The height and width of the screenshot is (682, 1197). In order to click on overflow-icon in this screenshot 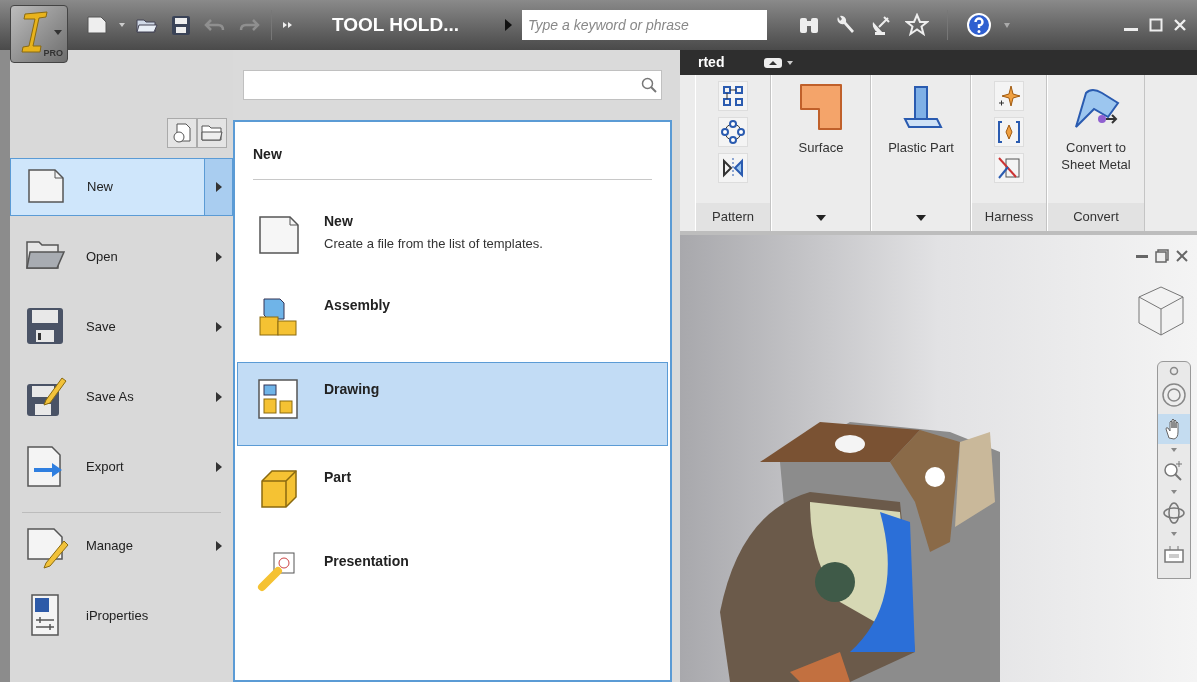, I will do `click(288, 25)`.